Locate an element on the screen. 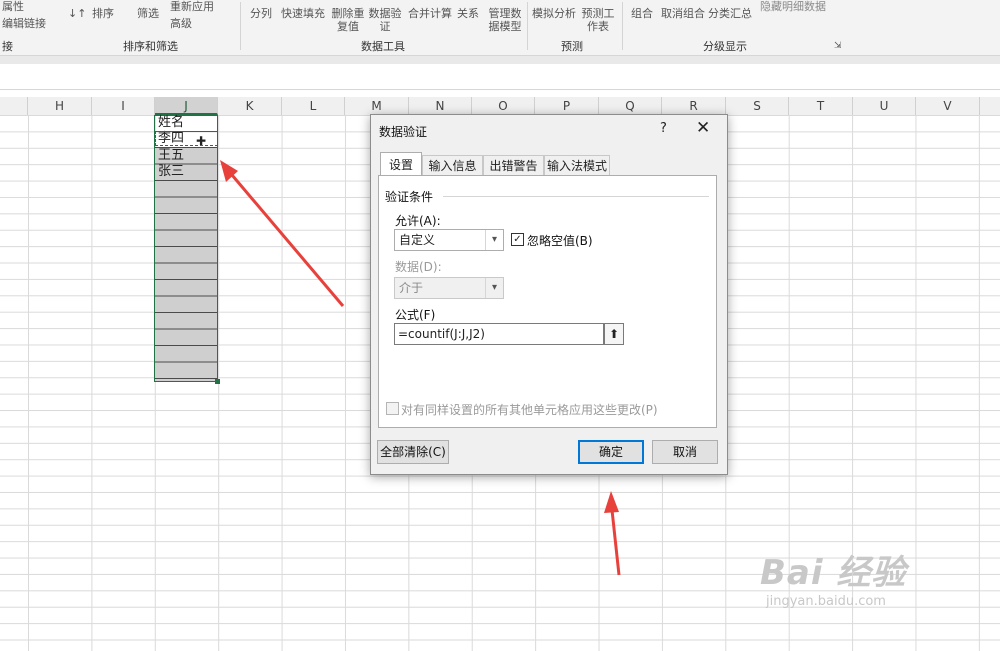 The height and width of the screenshot is (651, 1000). baidu-watermark: Bai 经验 jingyan.baidu.com is located at coordinates (833, 577).